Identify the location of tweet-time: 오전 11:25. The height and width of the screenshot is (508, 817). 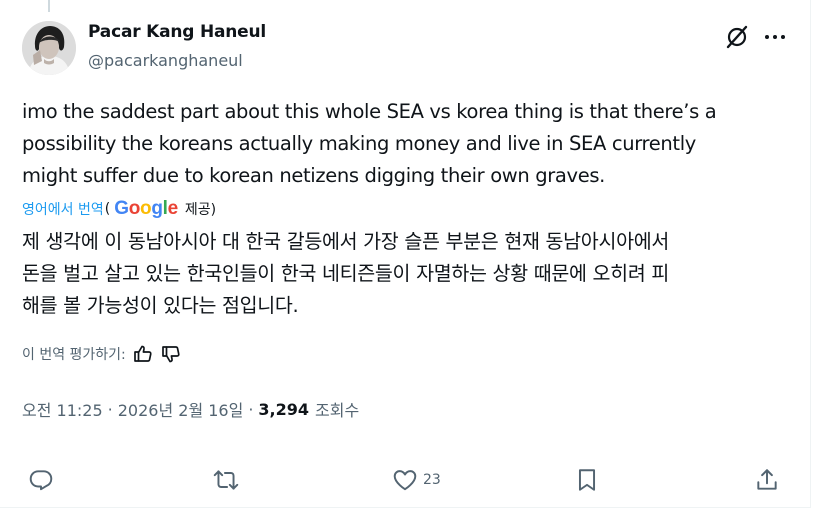
(62, 409).